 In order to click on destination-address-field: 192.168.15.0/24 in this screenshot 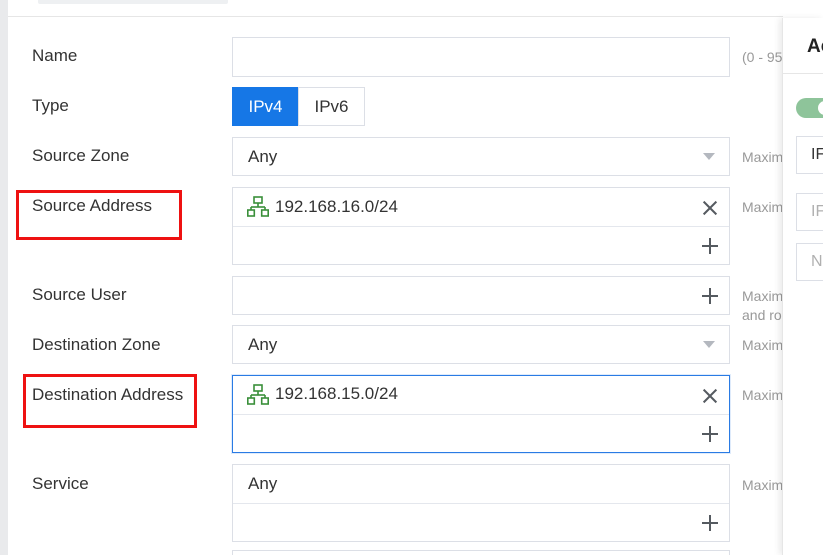, I will do `click(481, 414)`.